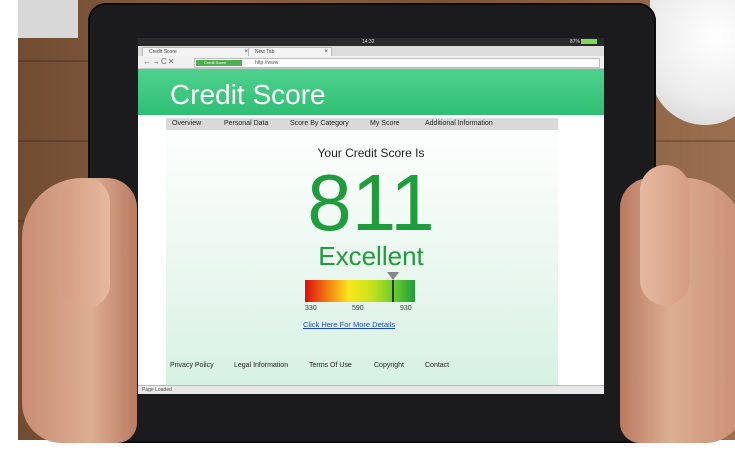  Describe the element at coordinates (665, 235) in the screenshot. I see `right-thumb` at that location.